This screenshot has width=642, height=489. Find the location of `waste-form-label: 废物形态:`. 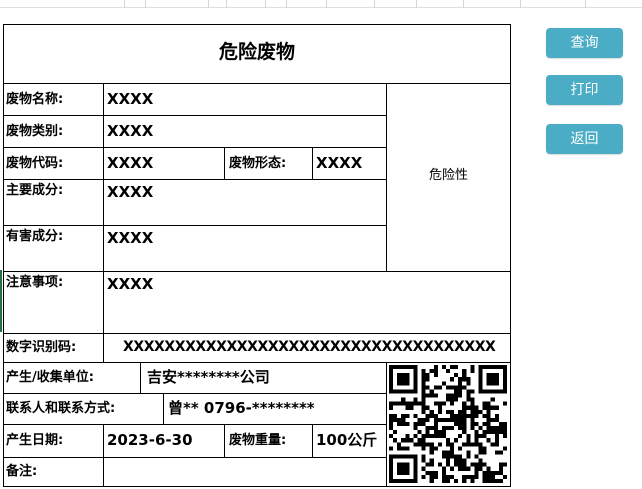

waste-form-label: 废物形态: is located at coordinates (258, 163).